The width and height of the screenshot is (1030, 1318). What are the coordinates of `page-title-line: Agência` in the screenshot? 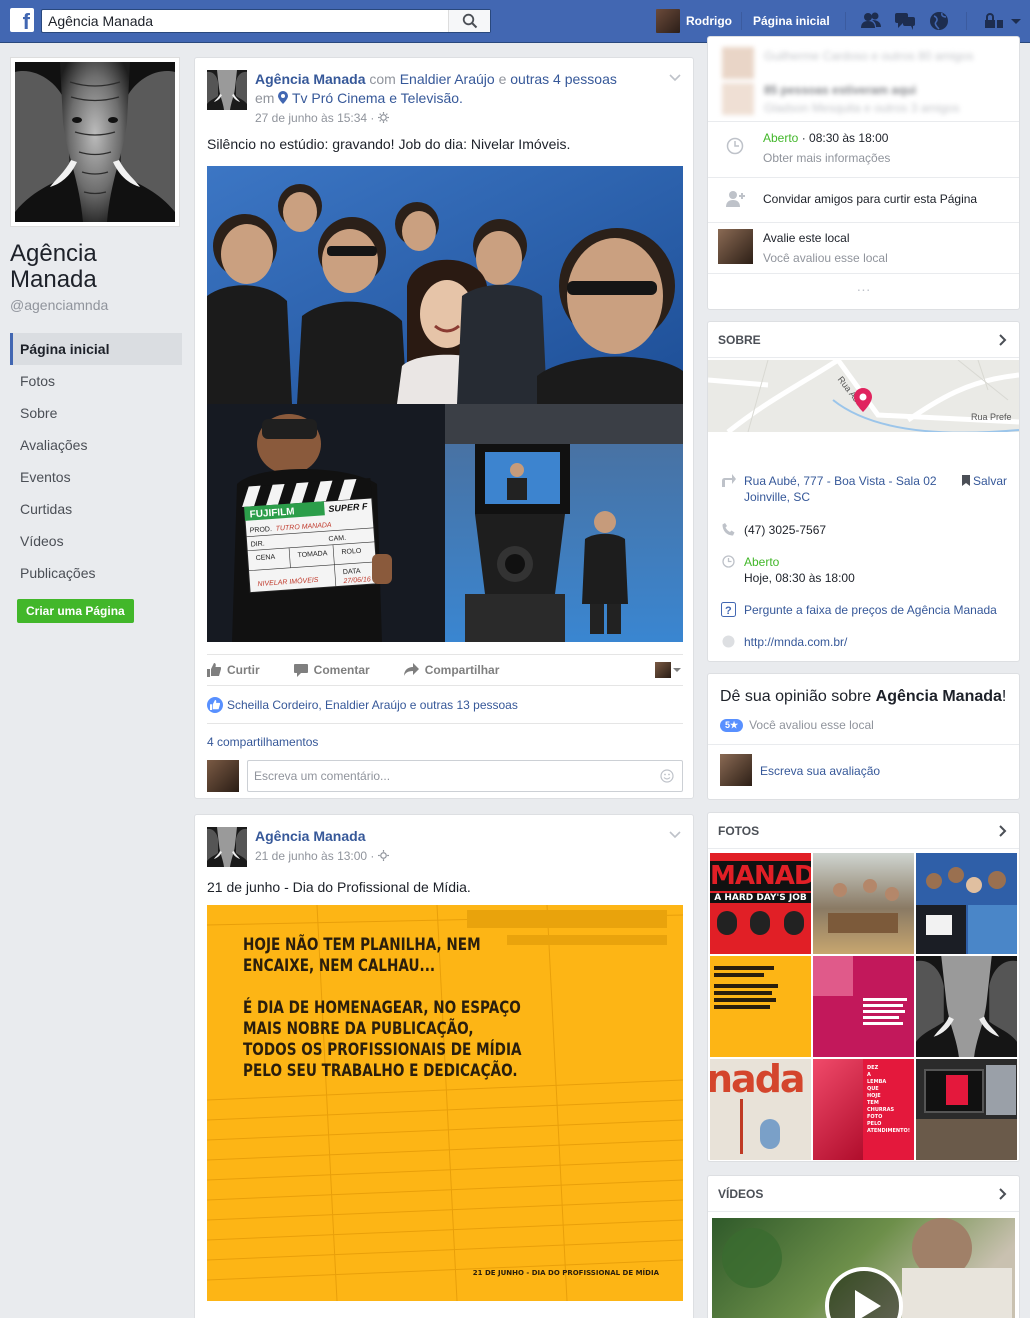 It's located at (53, 253).